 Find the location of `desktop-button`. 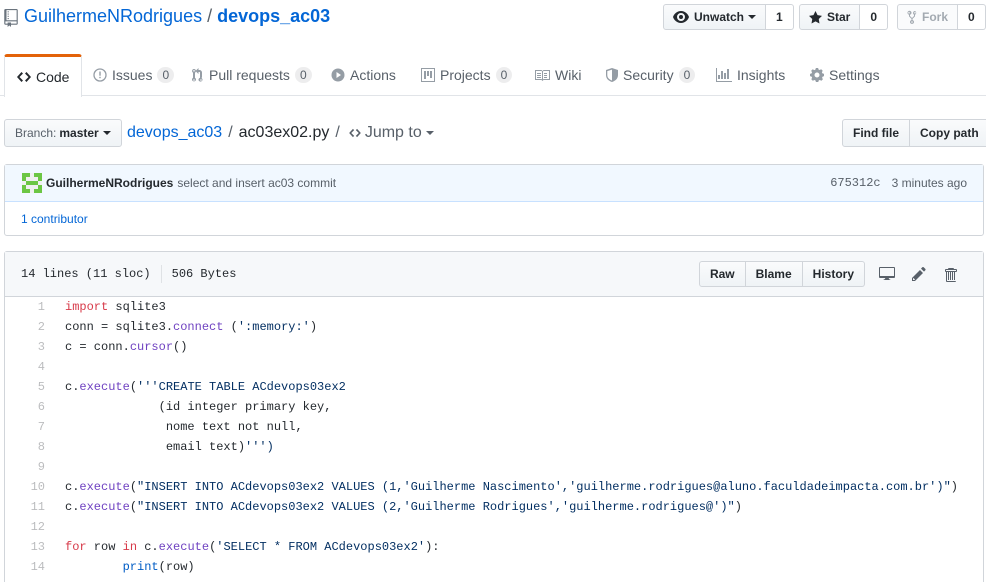

desktop-button is located at coordinates (887, 274).